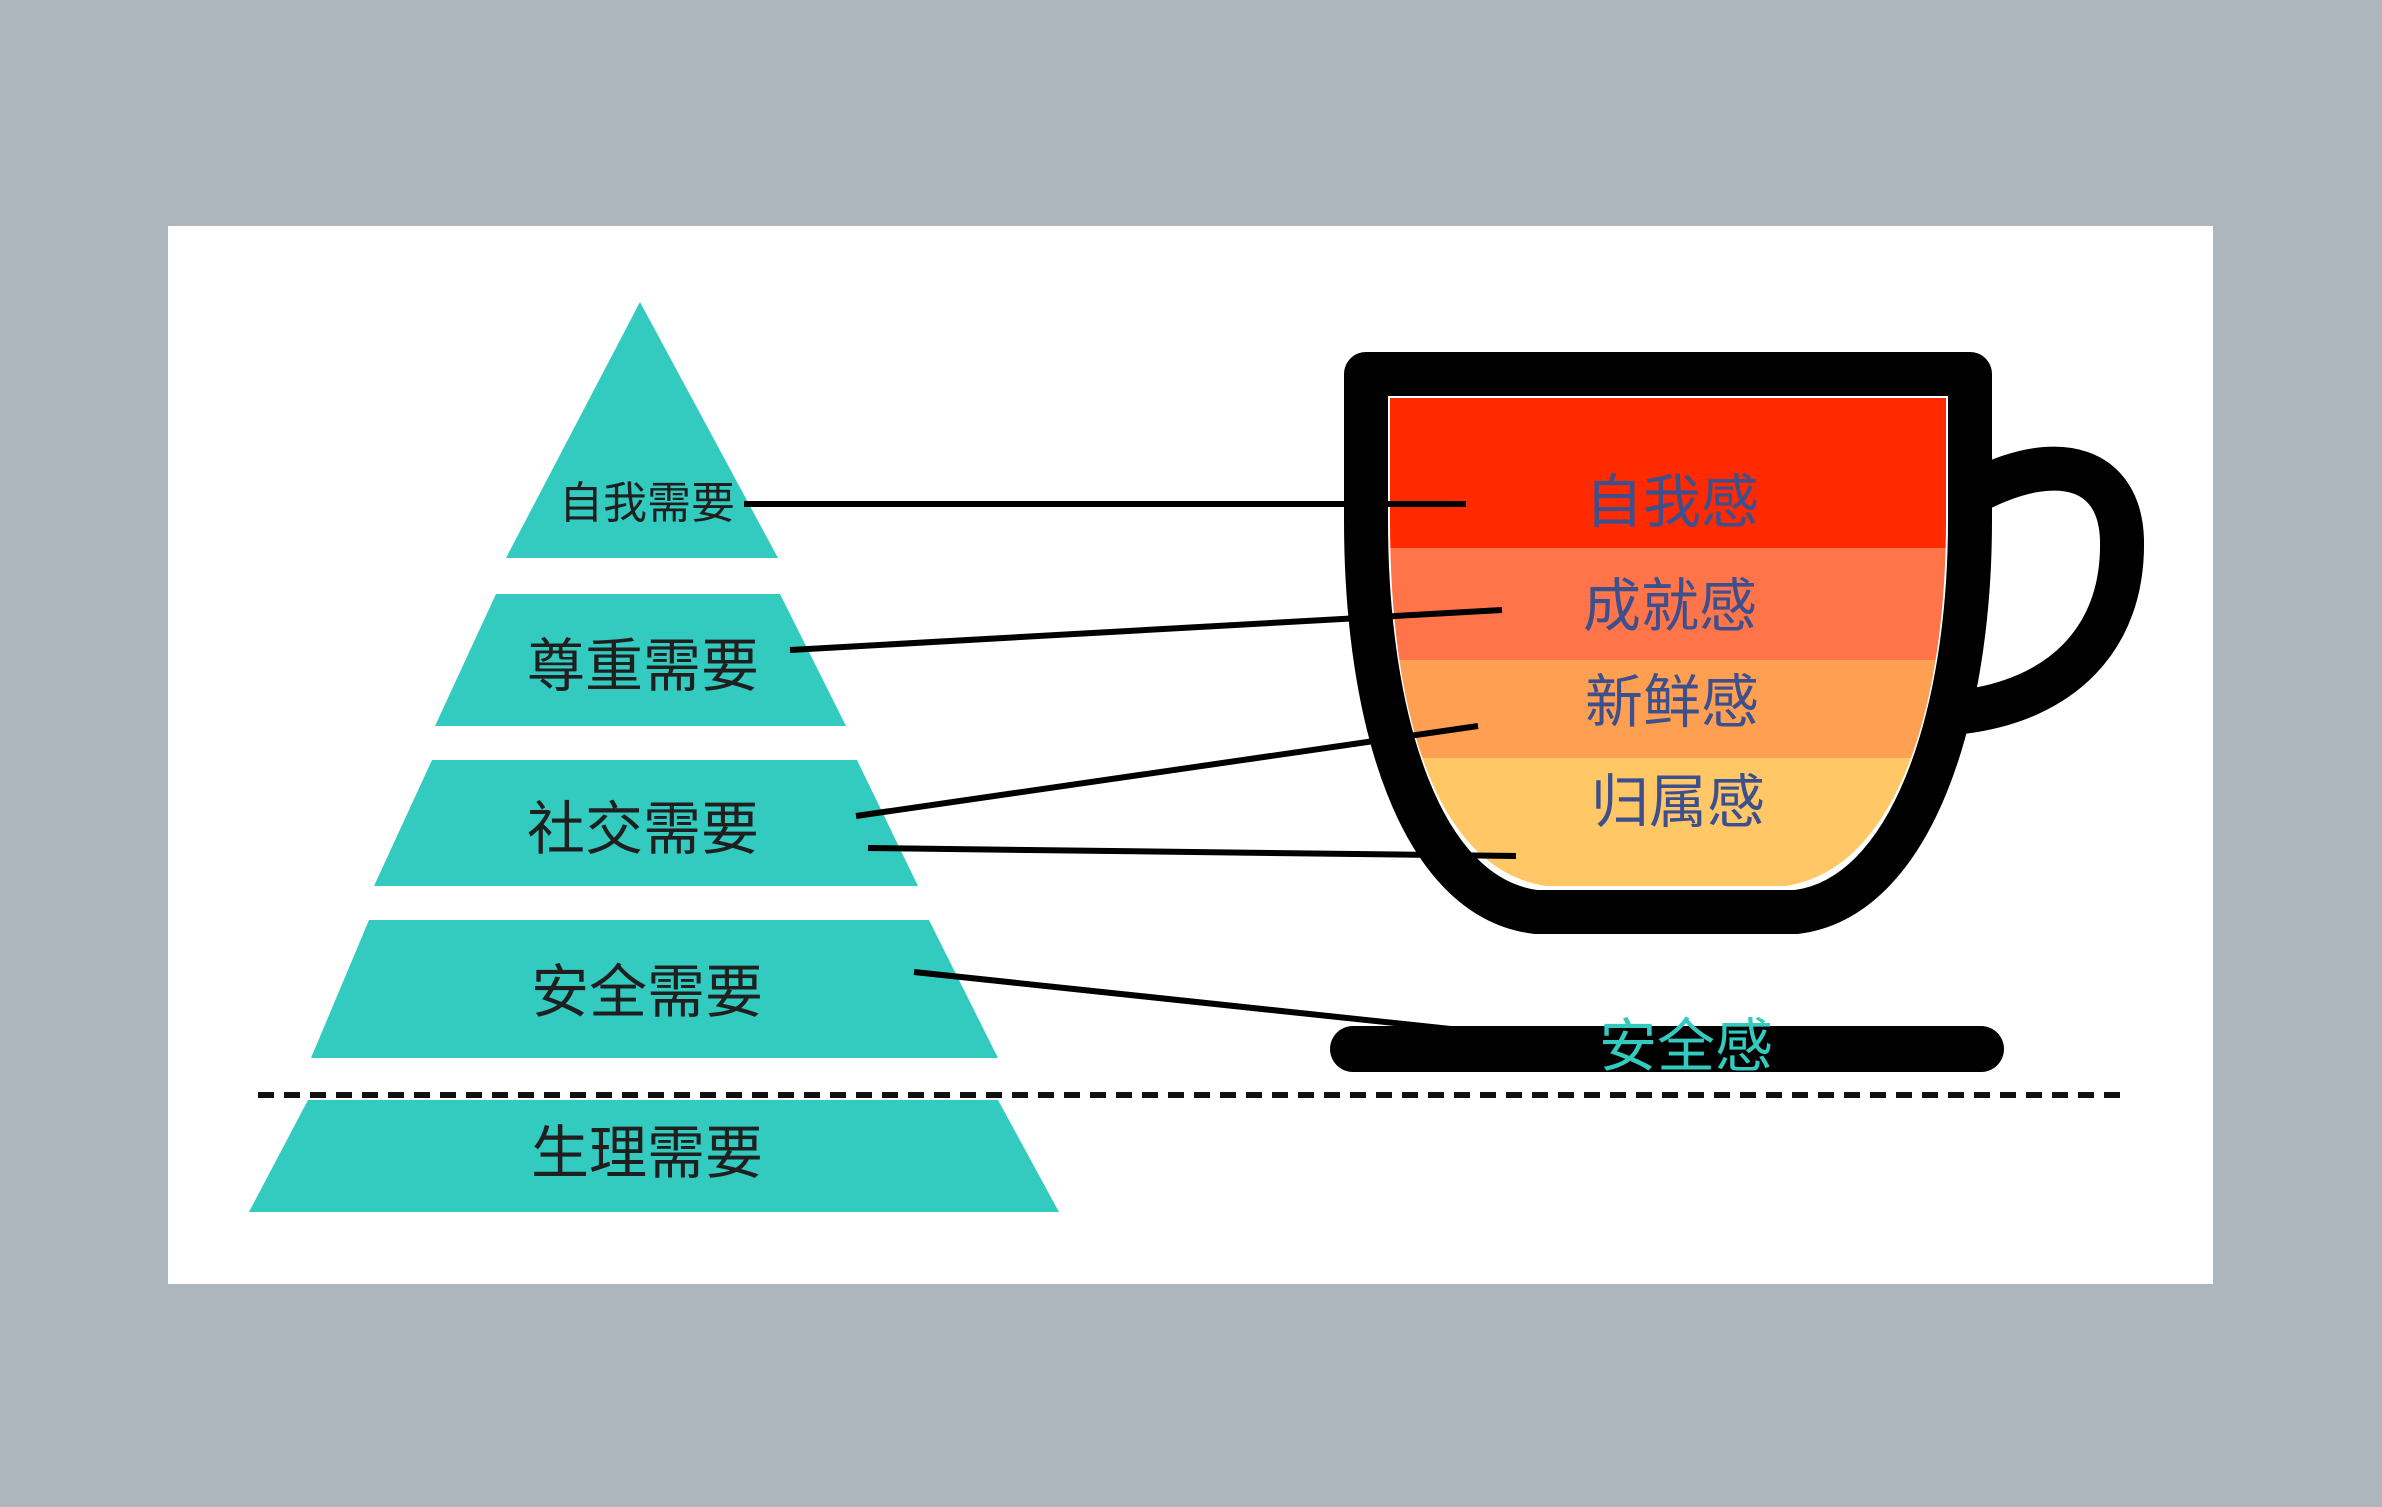  Describe the element at coordinates (643, 666) in the screenshot. I see `pyramid-label-esteem: 尊重需要` at that location.